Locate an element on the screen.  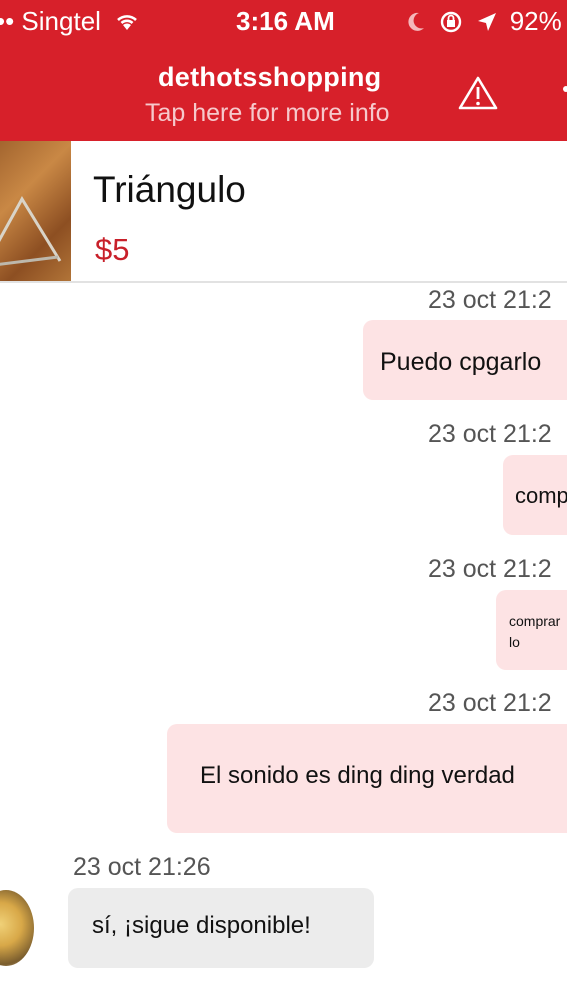
message-text: El sonido es ding ding verdad is located at coordinates (357, 775).